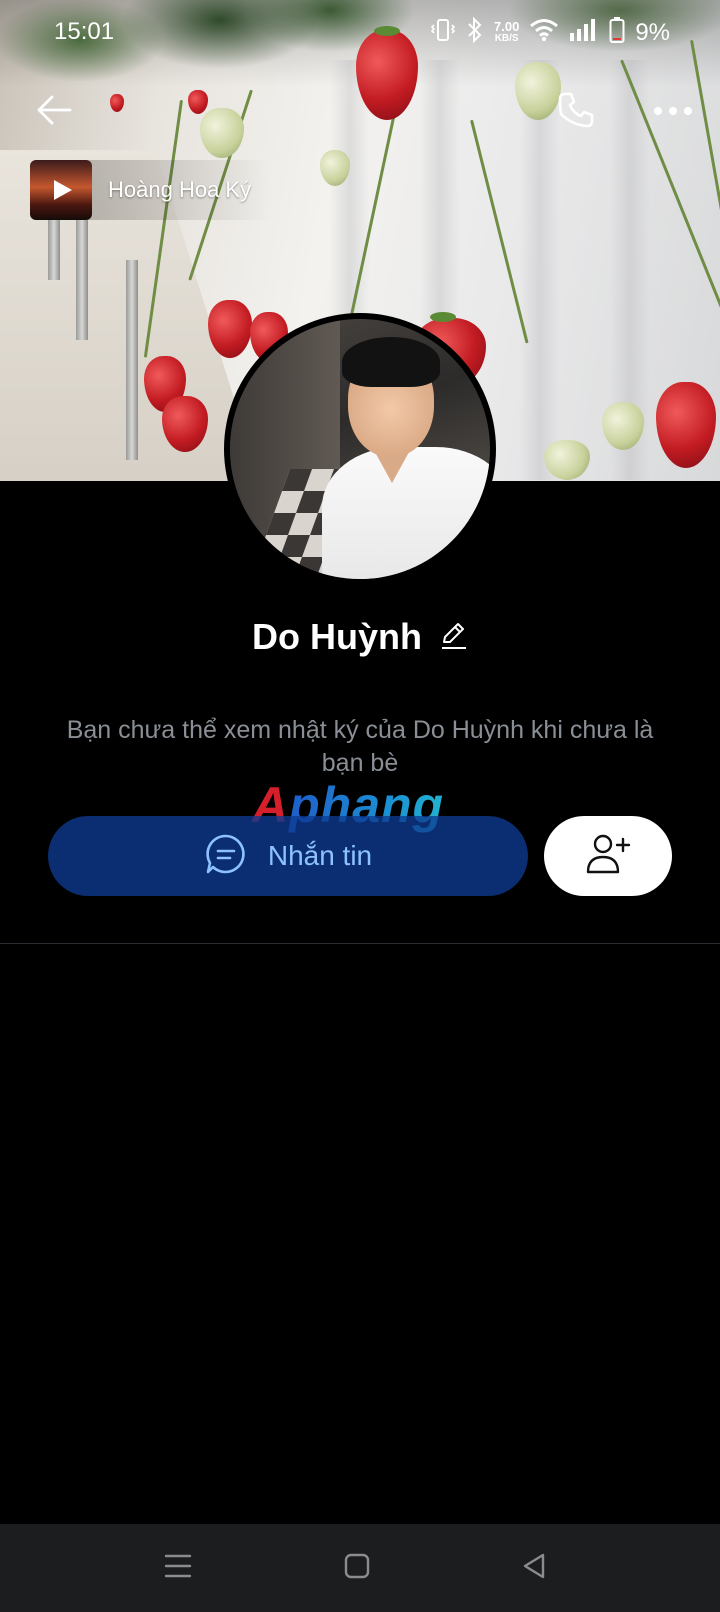 The image size is (720, 1612). I want to click on arrow-left-icon, so click(54, 112).